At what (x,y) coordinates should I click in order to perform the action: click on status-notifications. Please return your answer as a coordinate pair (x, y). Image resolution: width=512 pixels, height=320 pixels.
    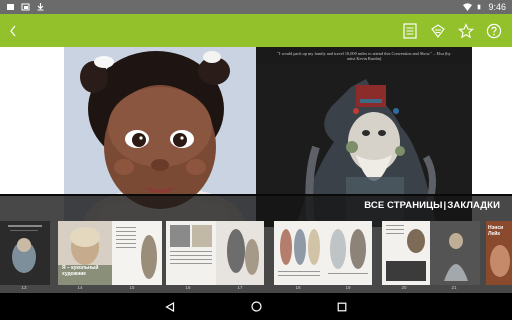
    Looking at the image, I should click on (22, 7).